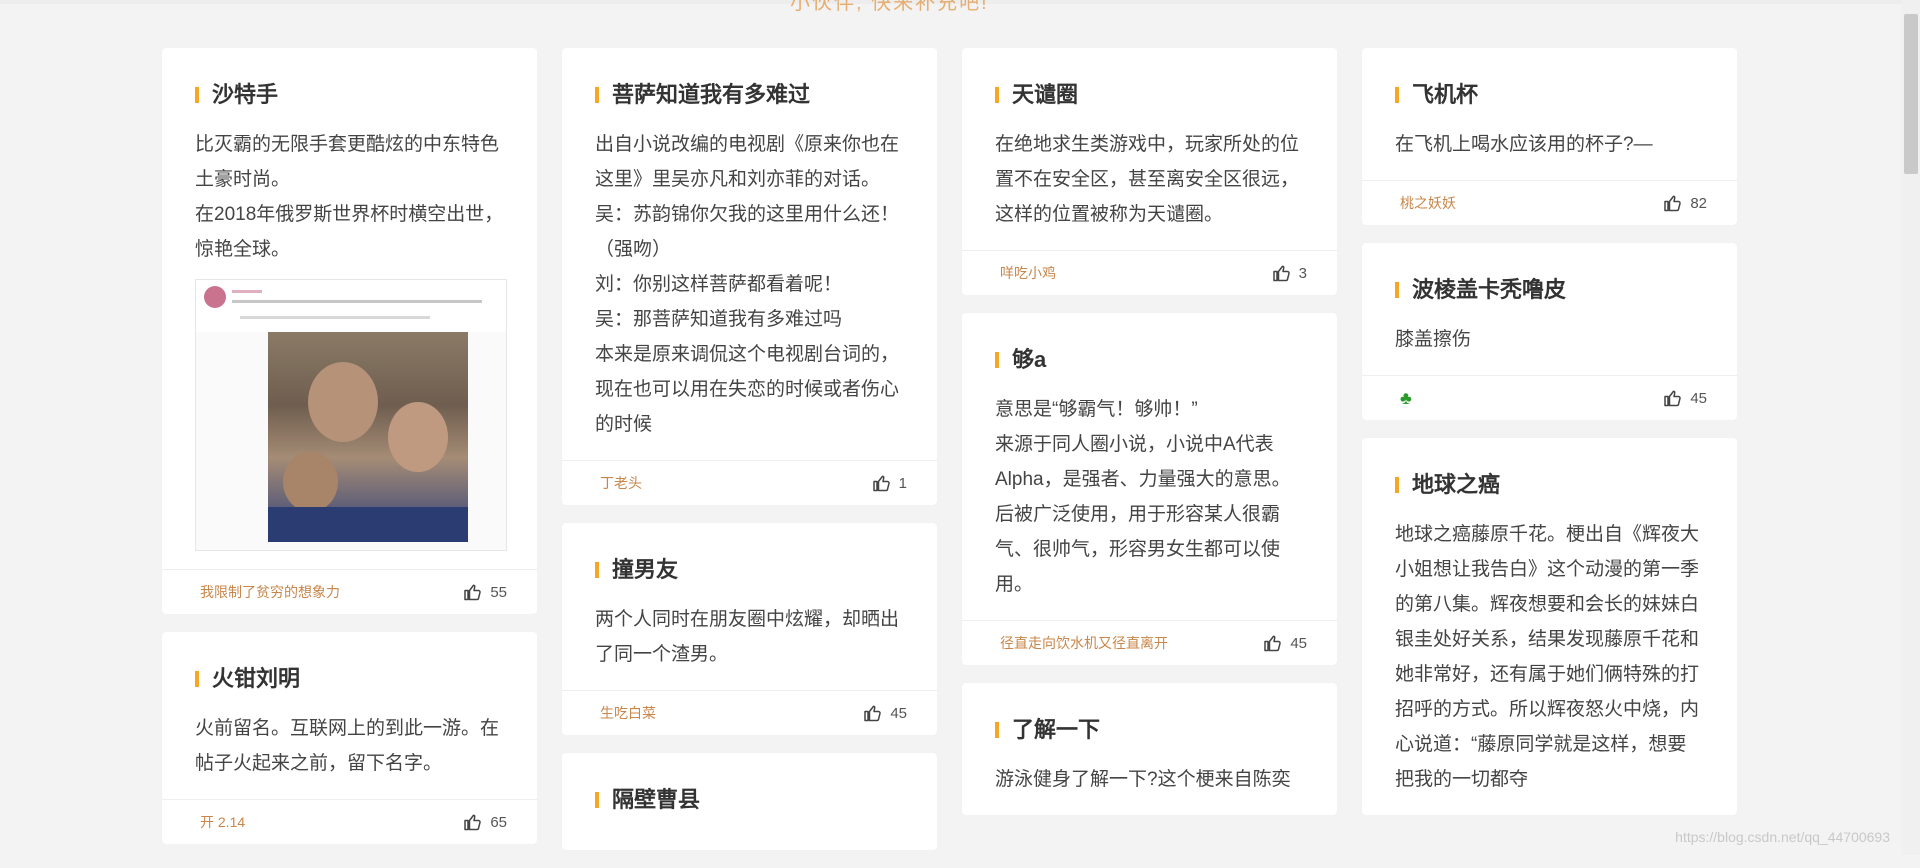 This screenshot has width=1920, height=868. I want to click on card-paragraph: 两个人同时在朋友圈中炫耀，却晒出了同一个渣男。, so click(747, 637).